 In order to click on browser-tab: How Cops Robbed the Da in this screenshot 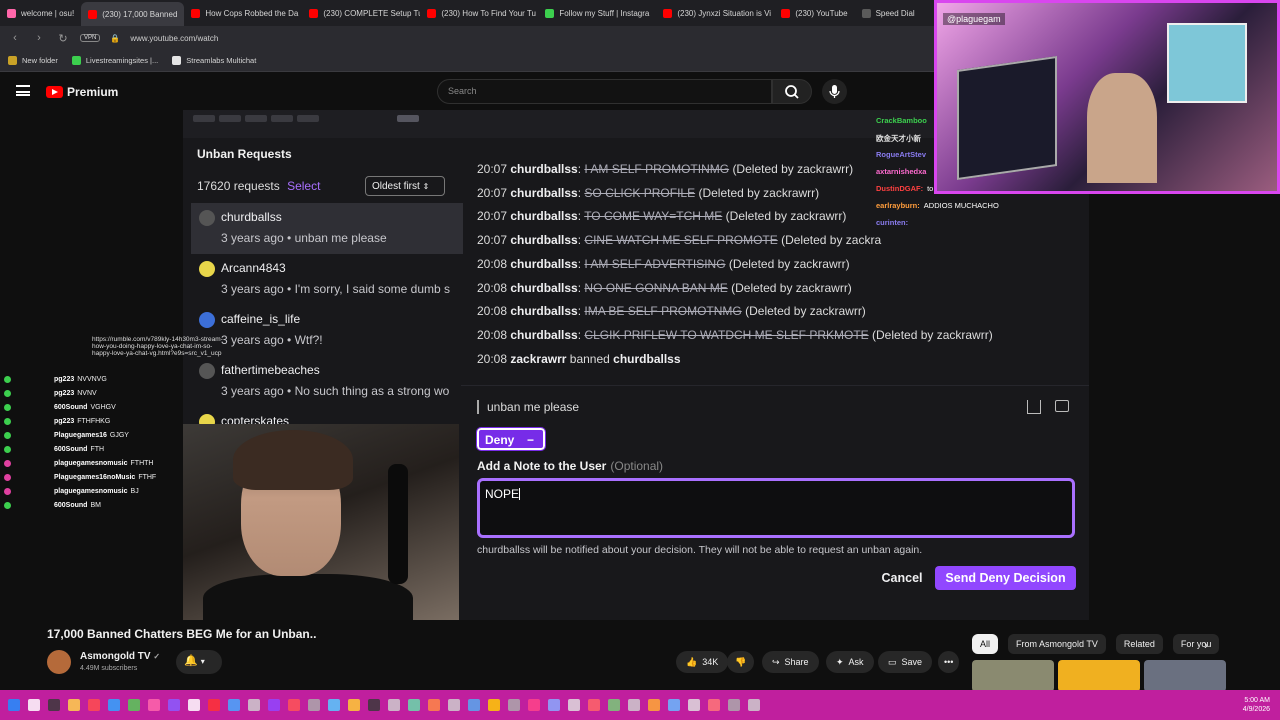, I will do `click(243, 13)`.